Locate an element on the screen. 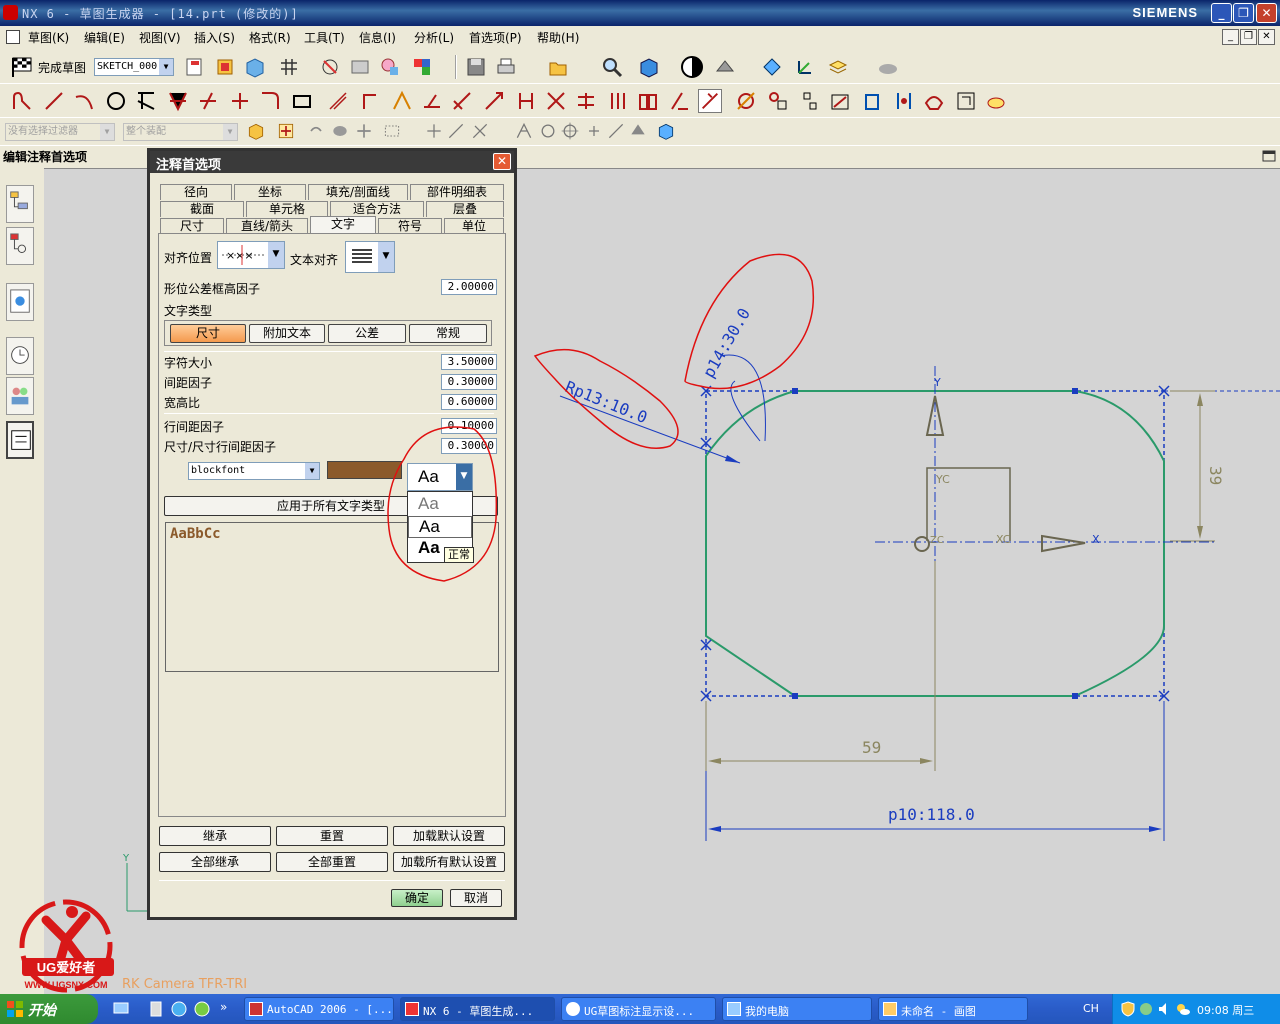 The width and height of the screenshot is (1280, 1024). reattach-icon is located at coordinates (225, 67).